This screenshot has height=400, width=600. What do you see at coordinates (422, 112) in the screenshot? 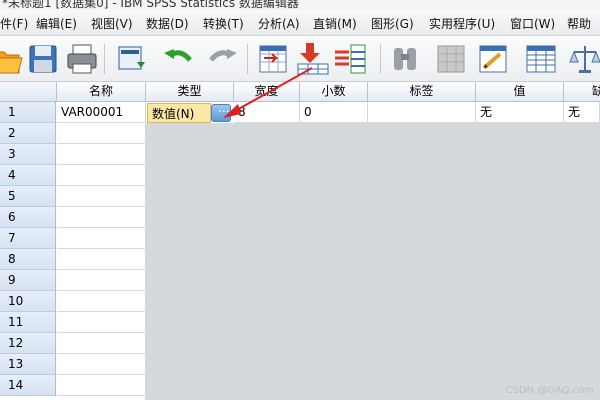
I see `cell-label` at bounding box center [422, 112].